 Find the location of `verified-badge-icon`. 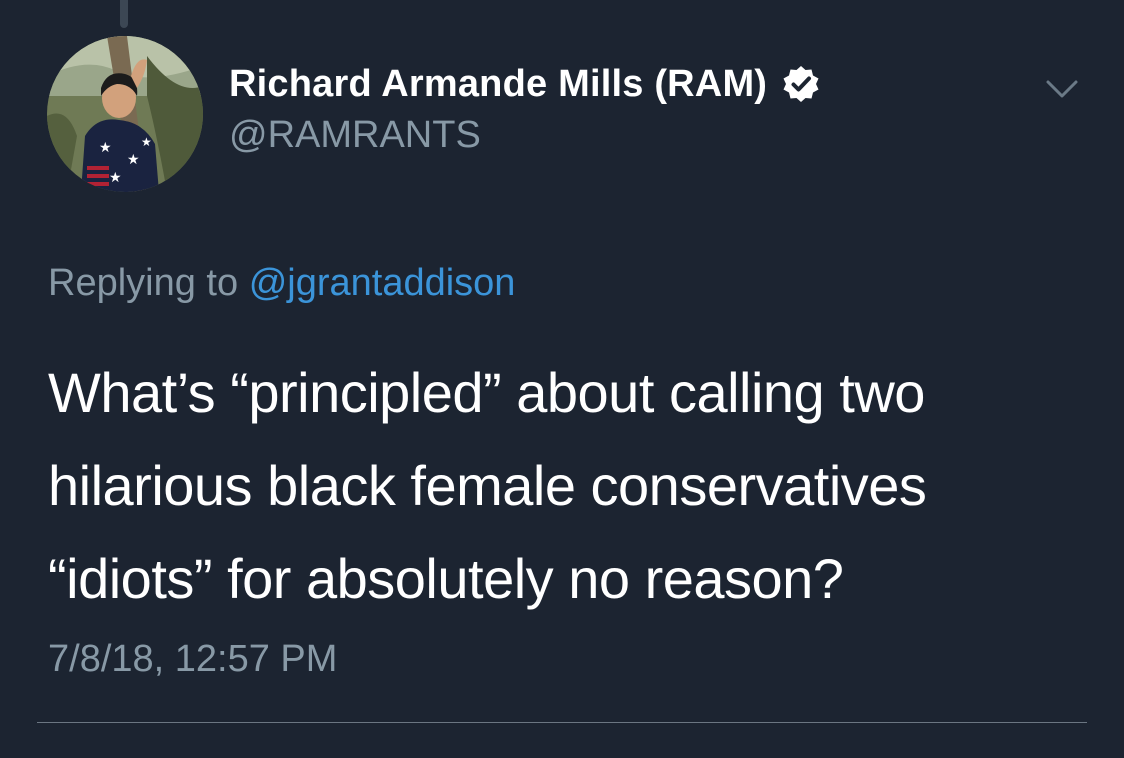

verified-badge-icon is located at coordinates (801, 84).